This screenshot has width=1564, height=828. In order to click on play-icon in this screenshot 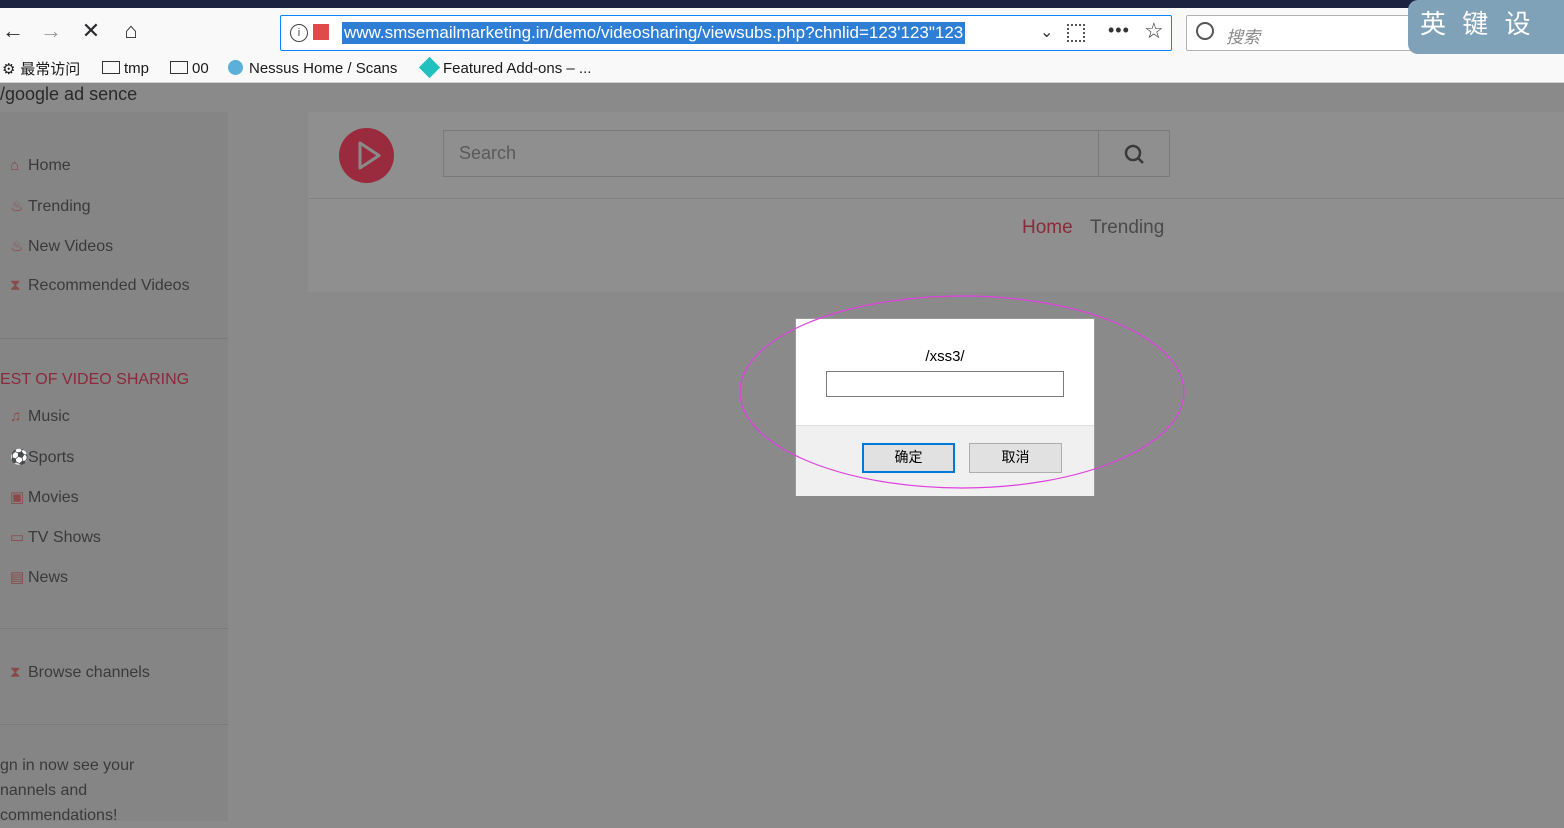, I will do `click(369, 155)`.